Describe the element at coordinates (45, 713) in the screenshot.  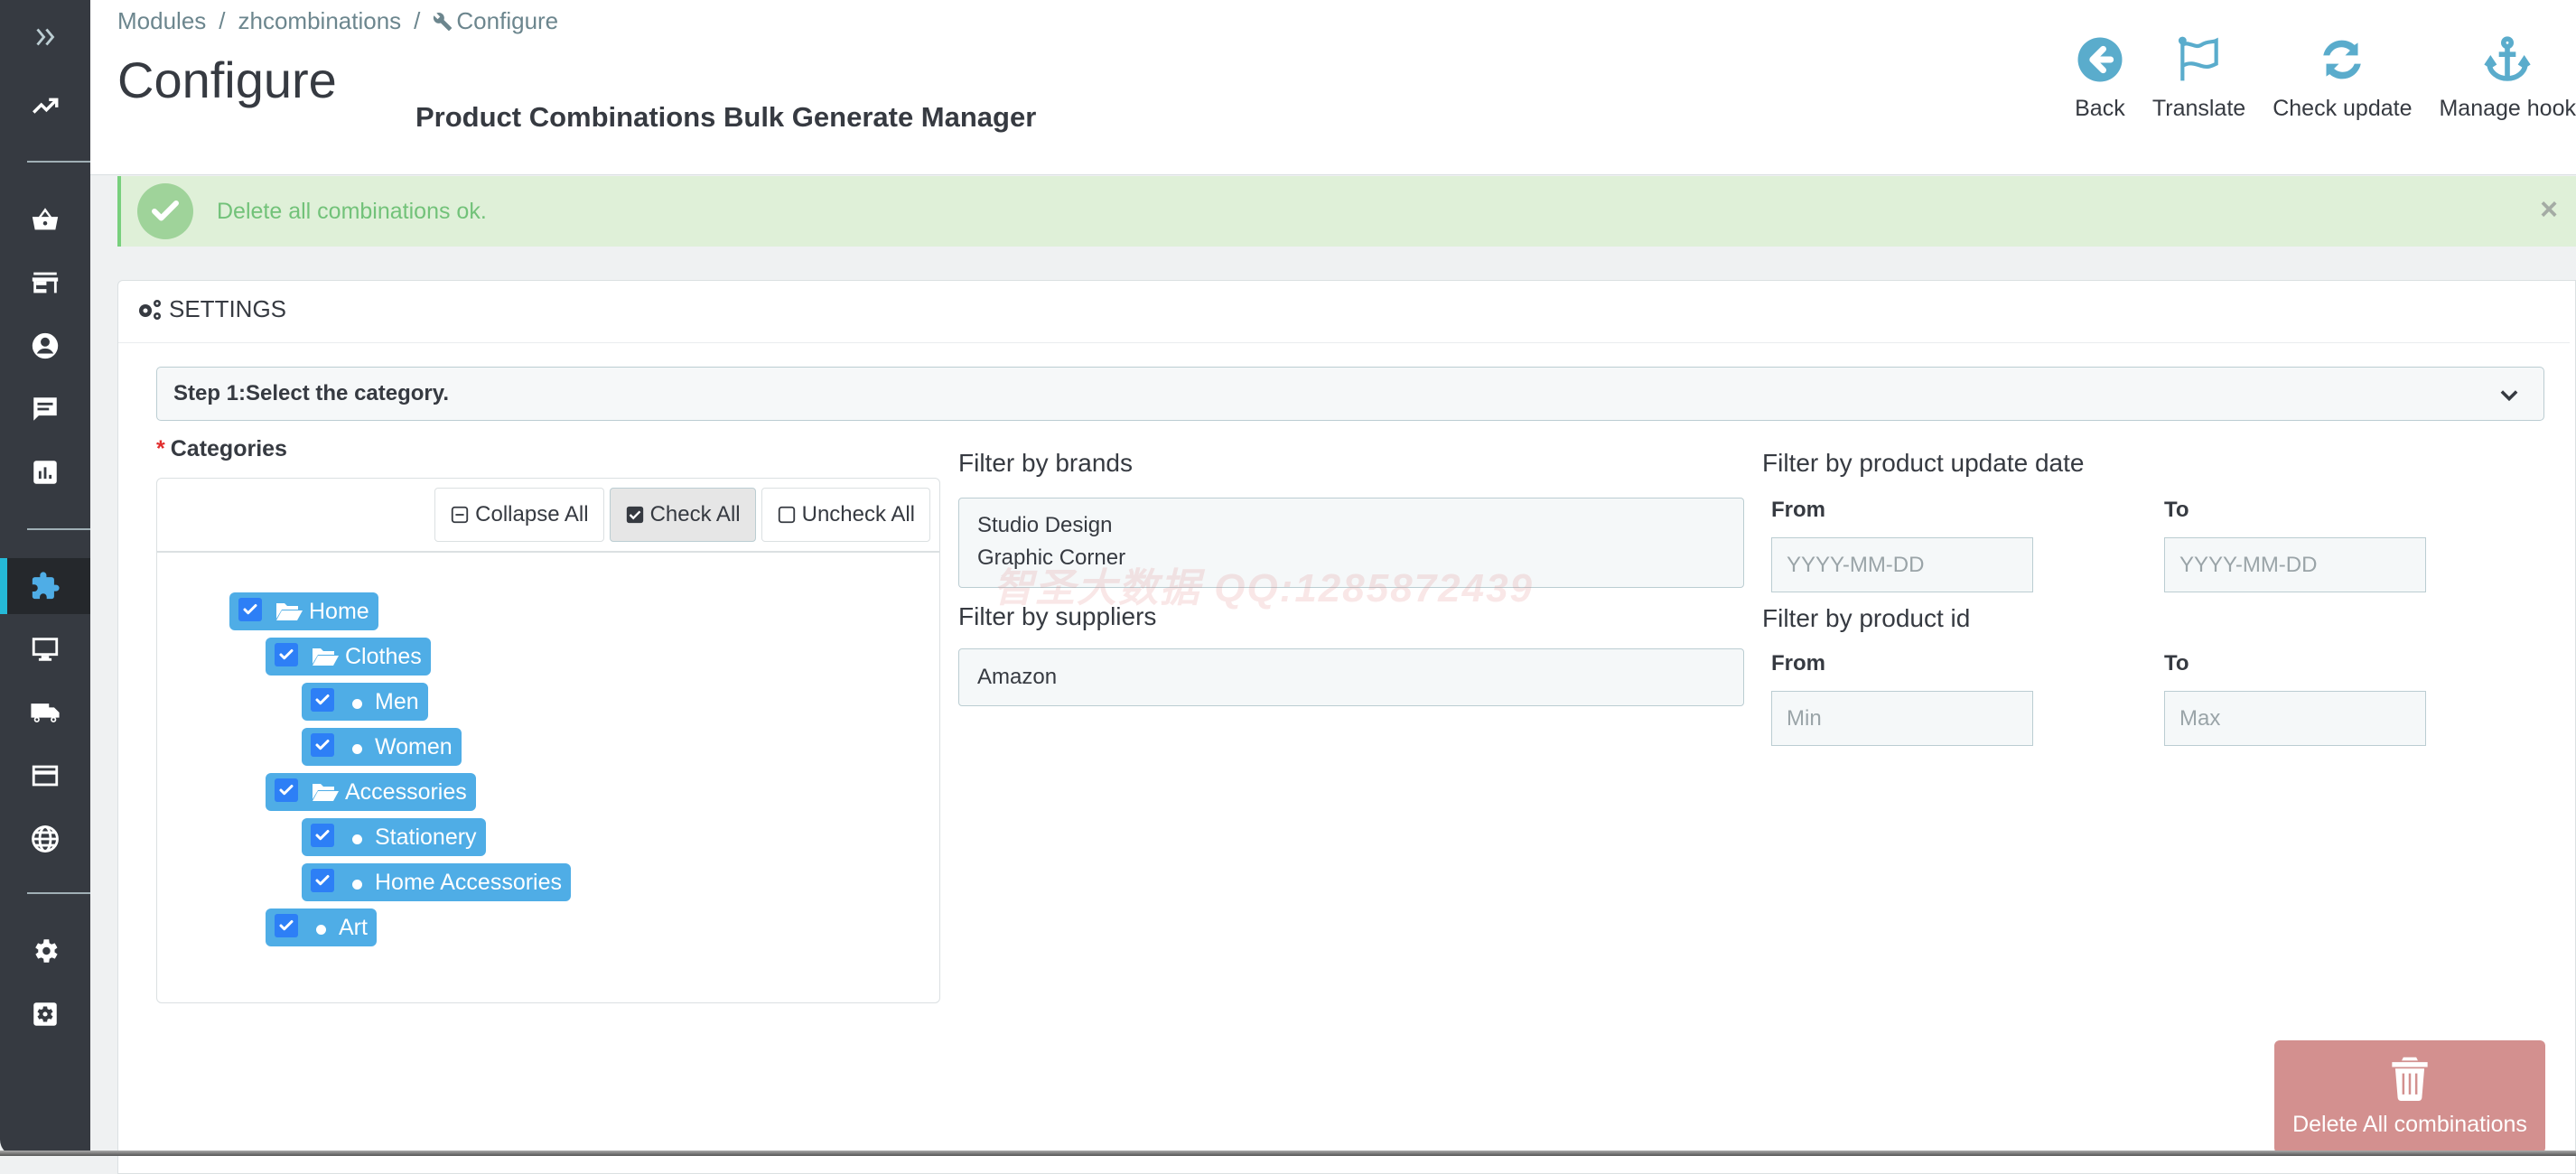
I see `sidebar-item-shipping` at that location.